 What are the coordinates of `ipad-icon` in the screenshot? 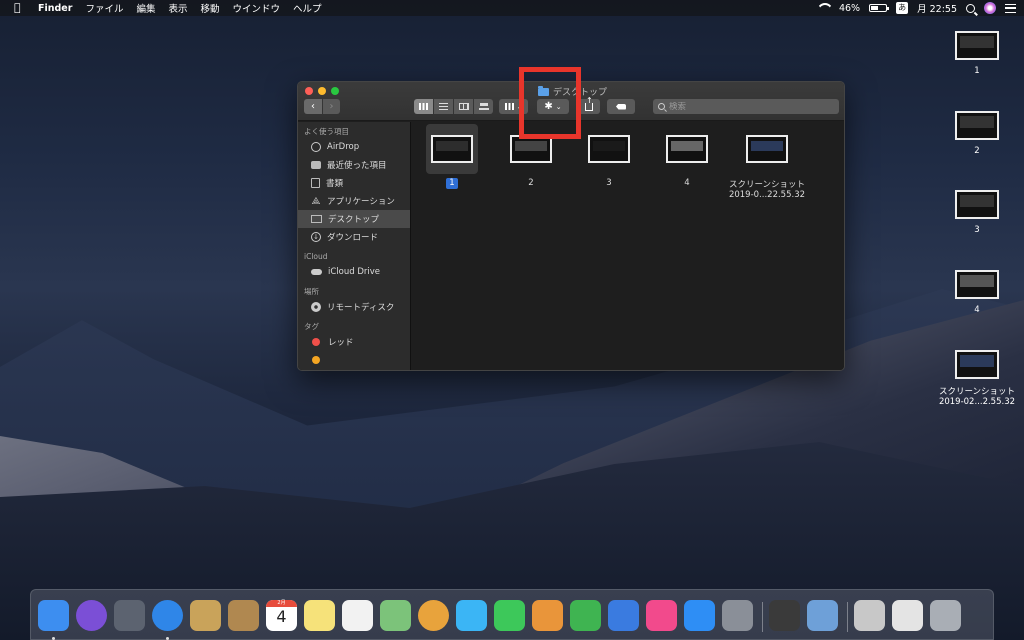 It's located at (869, 615).